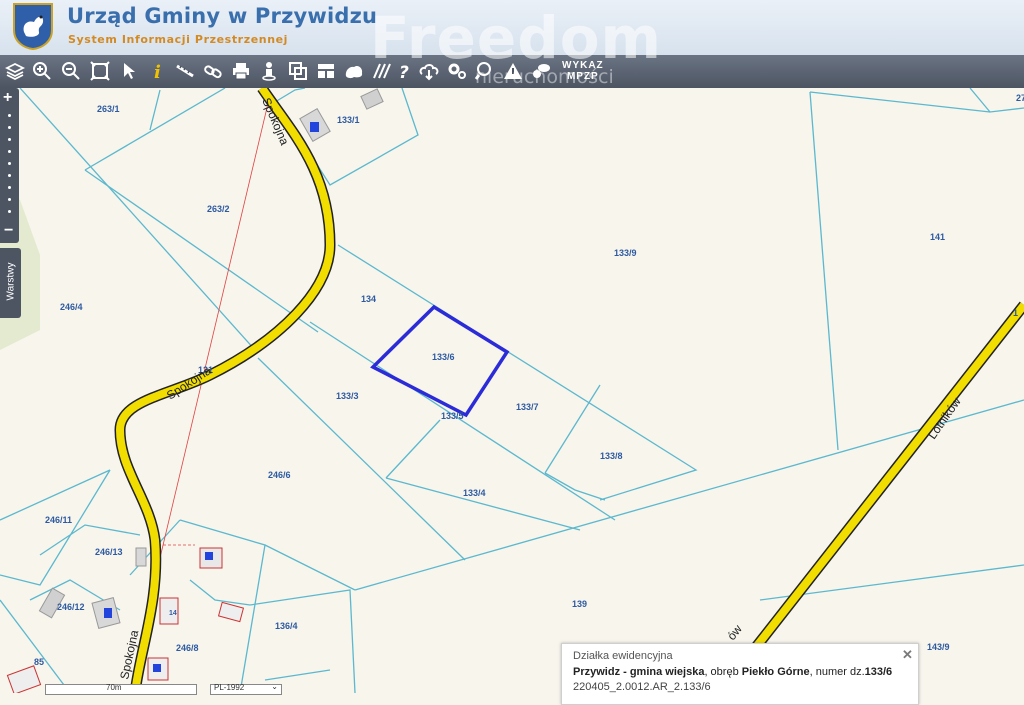 The width and height of the screenshot is (1024, 705). Describe the element at coordinates (71, 307) in the screenshot. I see `parcel-label: 246/4` at that location.